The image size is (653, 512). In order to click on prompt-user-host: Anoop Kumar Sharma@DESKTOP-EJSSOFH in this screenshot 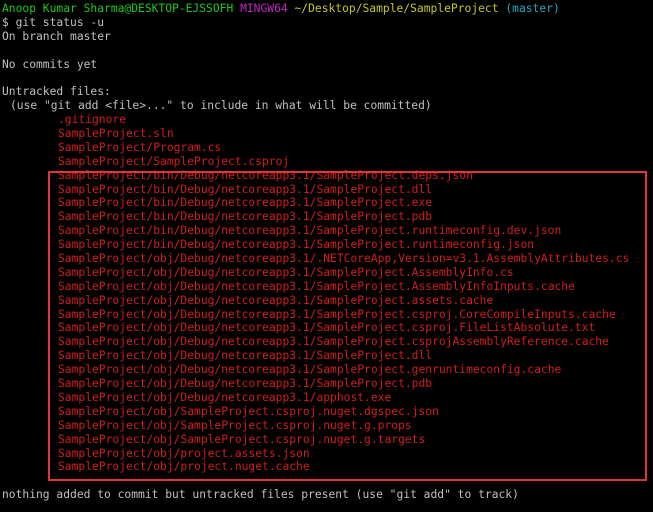, I will do `click(118, 8)`.